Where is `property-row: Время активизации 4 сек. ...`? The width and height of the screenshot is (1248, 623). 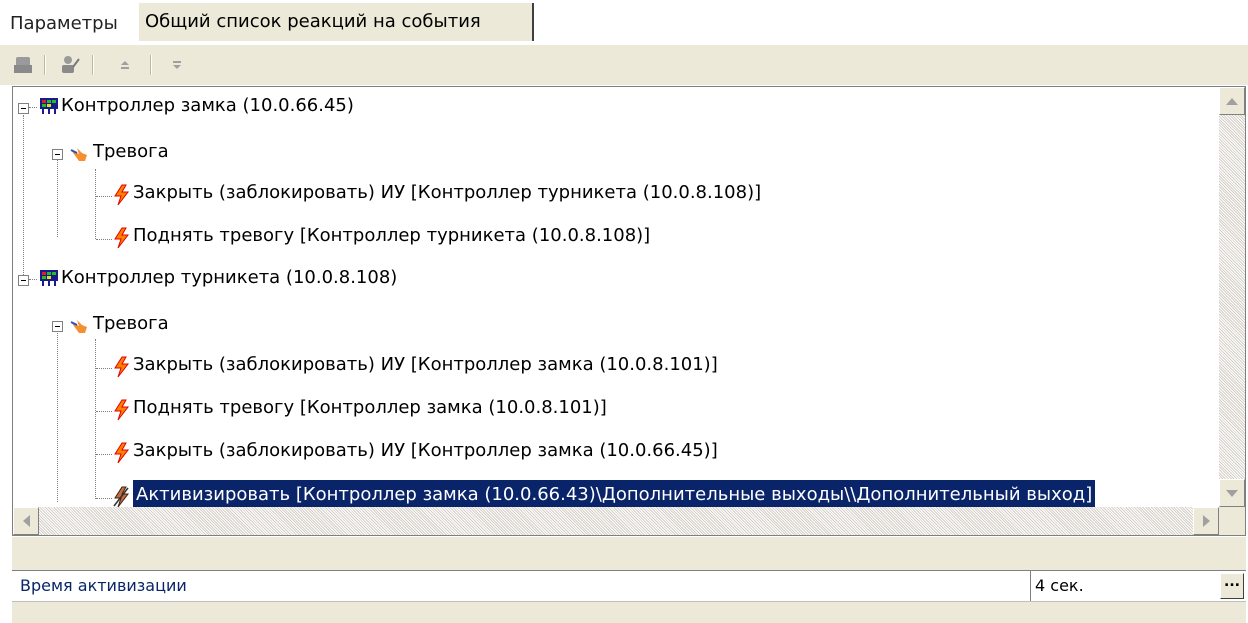
property-row: Время активизации 4 сек. ... is located at coordinates (629, 586).